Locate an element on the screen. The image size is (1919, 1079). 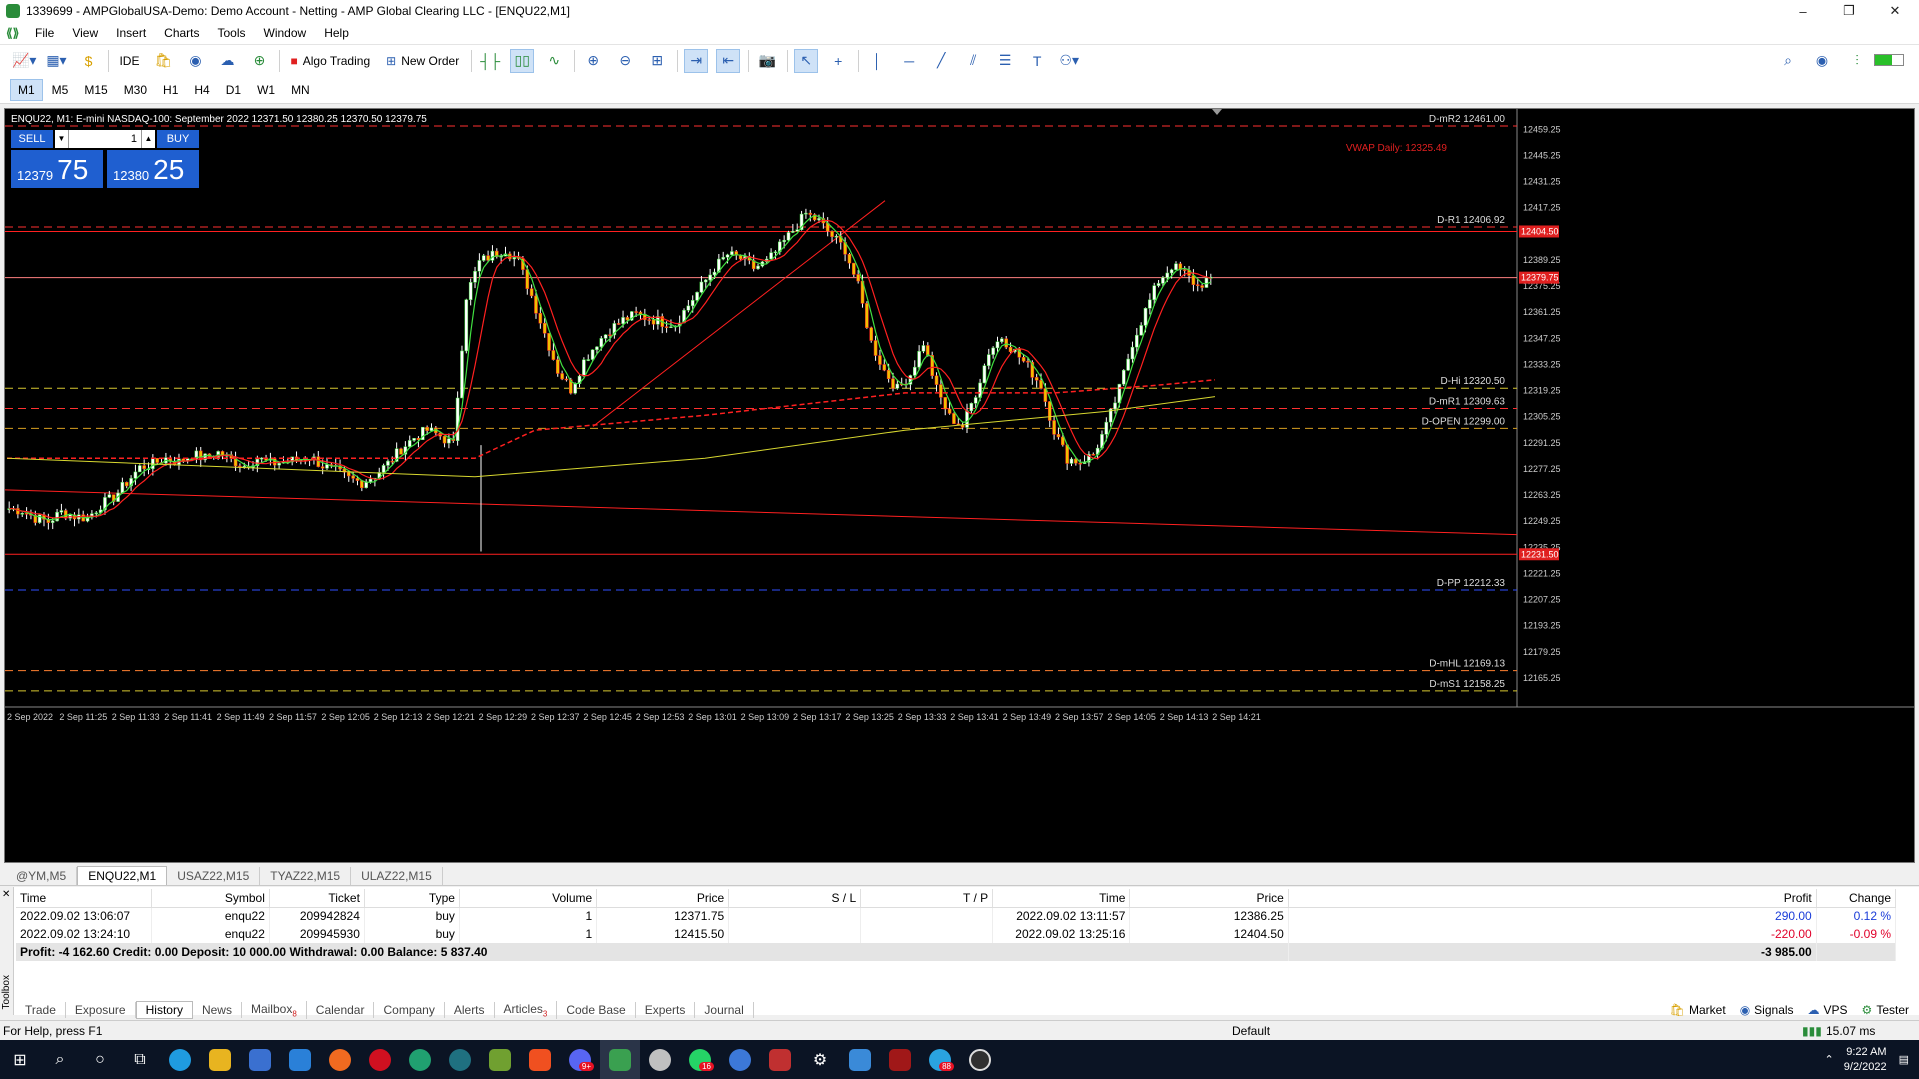
lot-size-field: ▼ 1 ▲ is located at coordinates (105, 139).